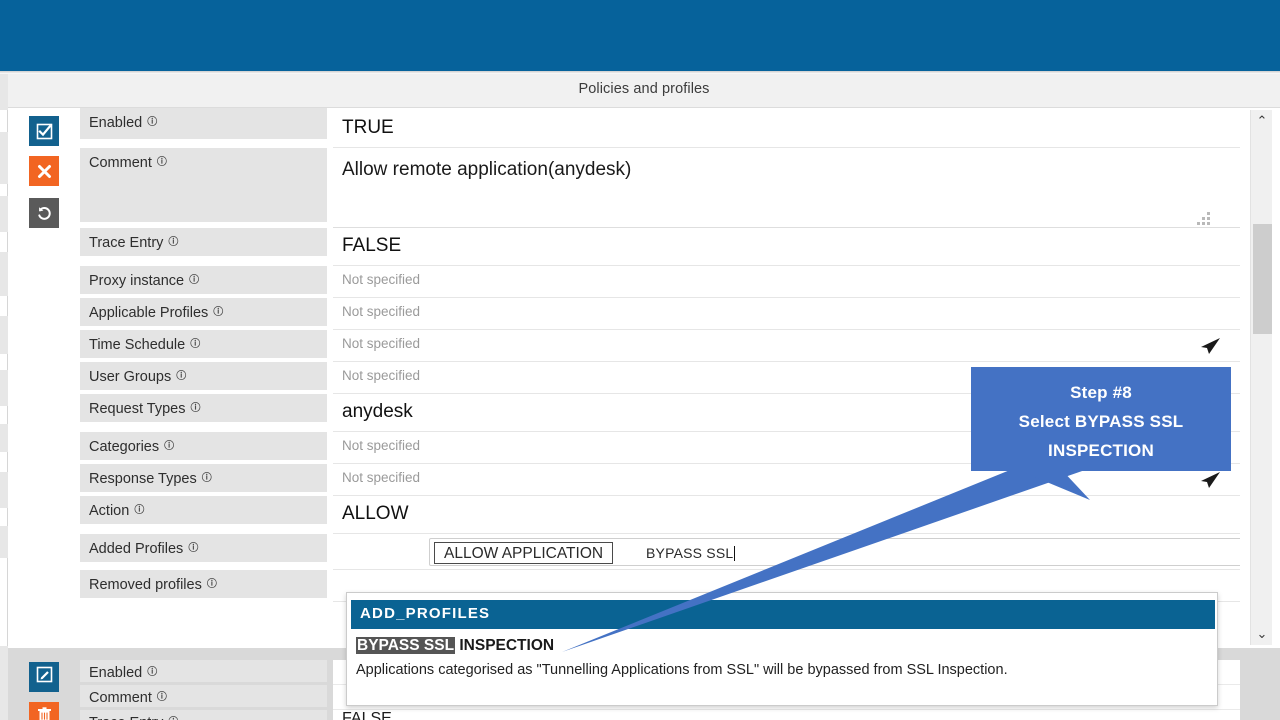 This screenshot has height=720, width=1280. Describe the element at coordinates (524, 553) in the screenshot. I see `profile-tag-allow-application: ALLOW APPLICATION` at that location.